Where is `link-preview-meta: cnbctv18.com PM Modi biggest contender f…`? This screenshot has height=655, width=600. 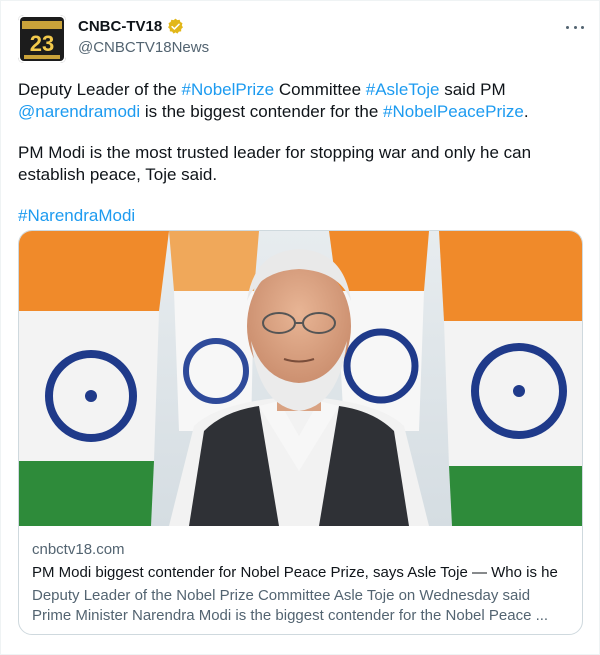 link-preview-meta: cnbctv18.com PM Modi biggest contender f… is located at coordinates (302, 583).